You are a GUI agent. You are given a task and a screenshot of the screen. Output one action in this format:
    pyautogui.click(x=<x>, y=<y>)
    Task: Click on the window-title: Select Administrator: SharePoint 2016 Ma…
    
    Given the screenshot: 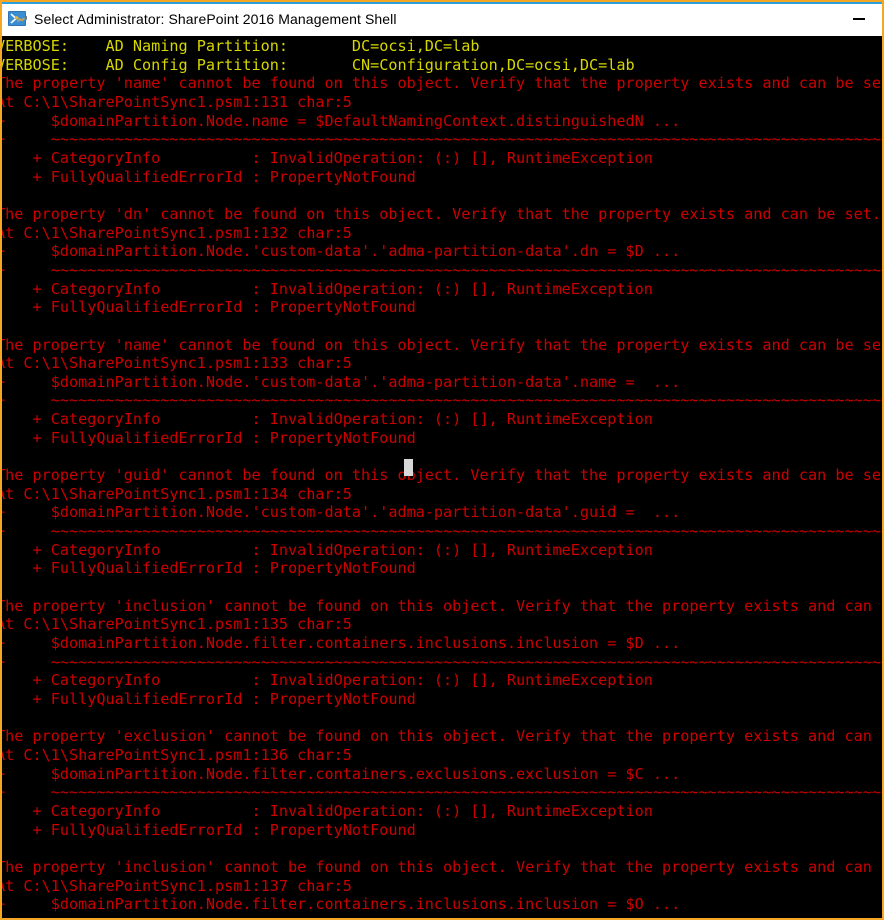 What is the action you would take?
    pyautogui.click(x=215, y=18)
    